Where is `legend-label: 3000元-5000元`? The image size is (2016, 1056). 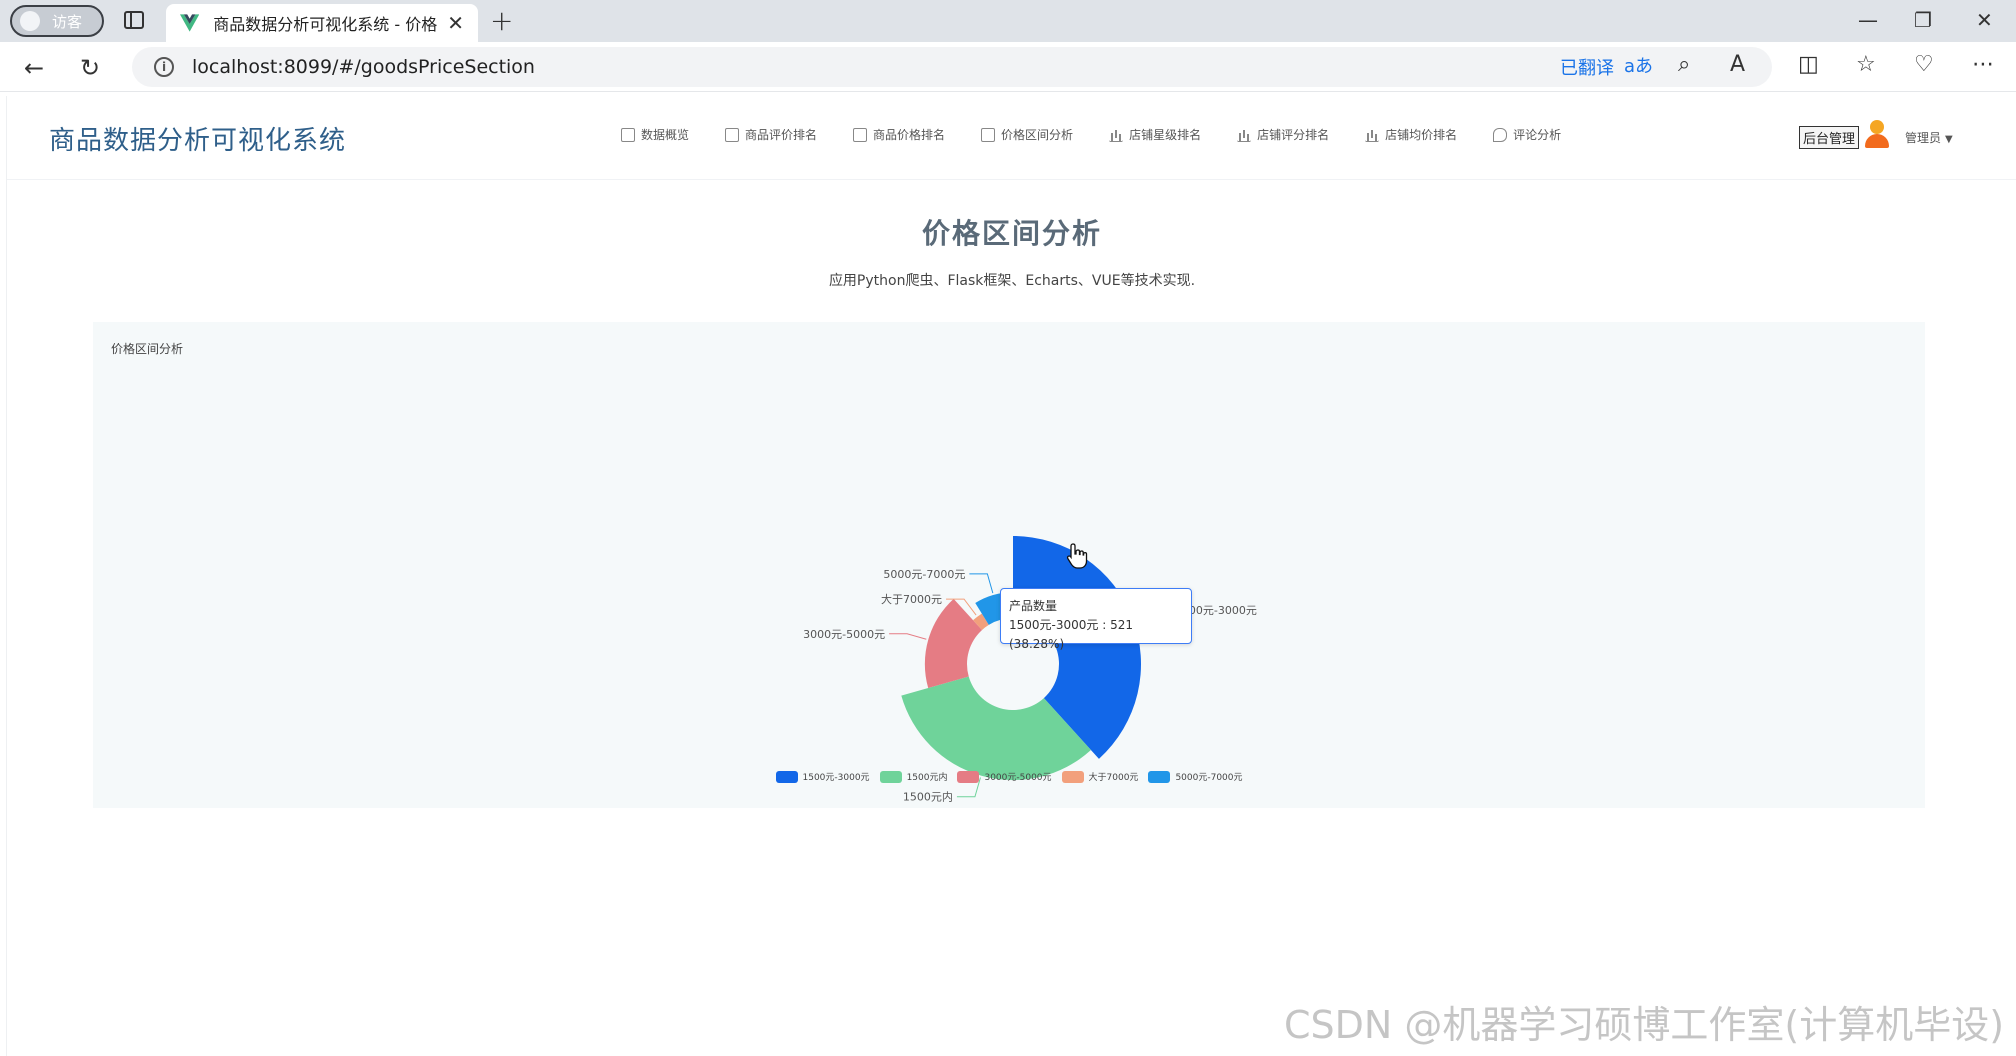
legend-label: 3000元-5000元 is located at coordinates (1018, 778).